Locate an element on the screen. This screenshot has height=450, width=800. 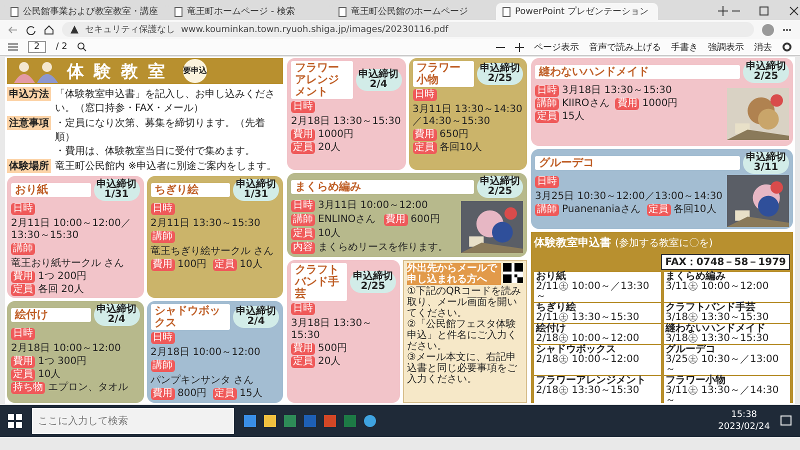
info-text: 「体験教室申込書」を記入し、お申し込みください。（窓口持参・FAX・メール） is located at coordinates (165, 101).